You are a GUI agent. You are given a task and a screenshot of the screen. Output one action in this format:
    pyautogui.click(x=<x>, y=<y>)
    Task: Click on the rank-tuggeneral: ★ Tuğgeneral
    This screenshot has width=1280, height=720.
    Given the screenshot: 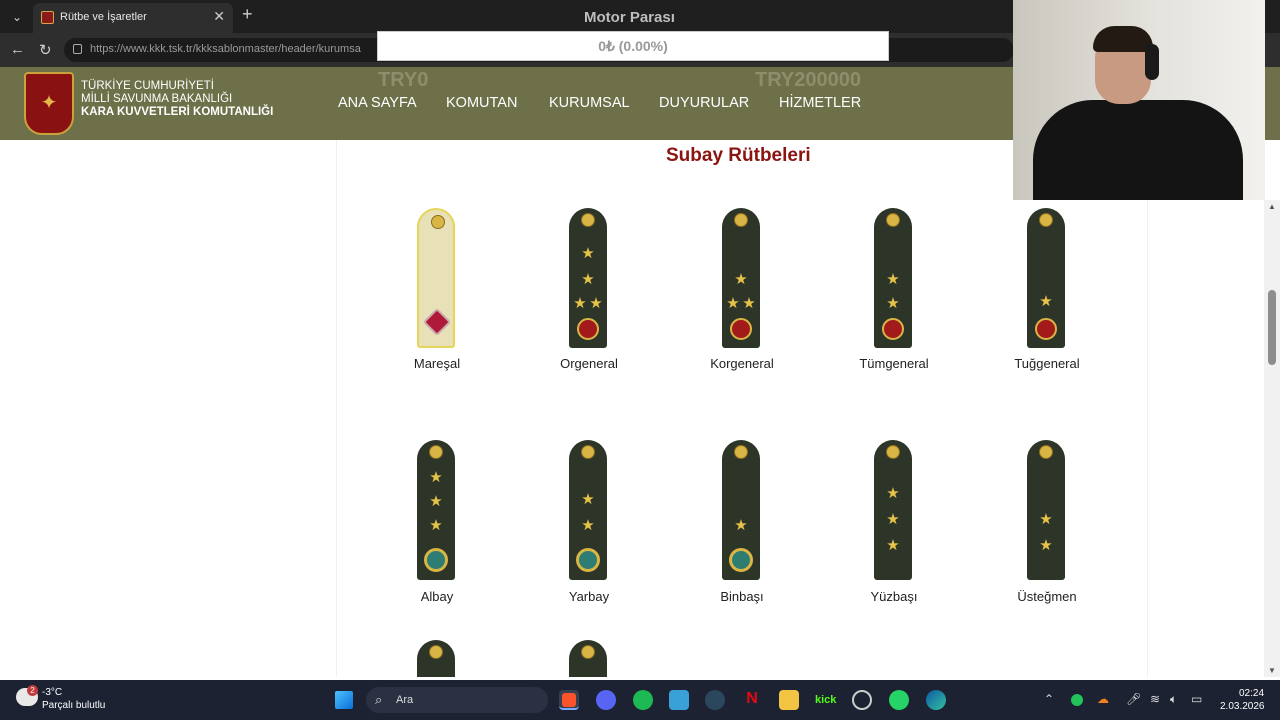 What is the action you would take?
    pyautogui.click(x=1047, y=293)
    